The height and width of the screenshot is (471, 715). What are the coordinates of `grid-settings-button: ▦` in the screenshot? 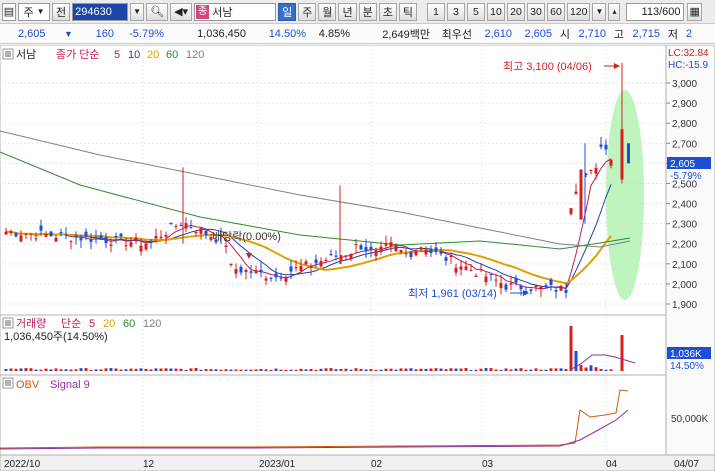 It's located at (694, 11).